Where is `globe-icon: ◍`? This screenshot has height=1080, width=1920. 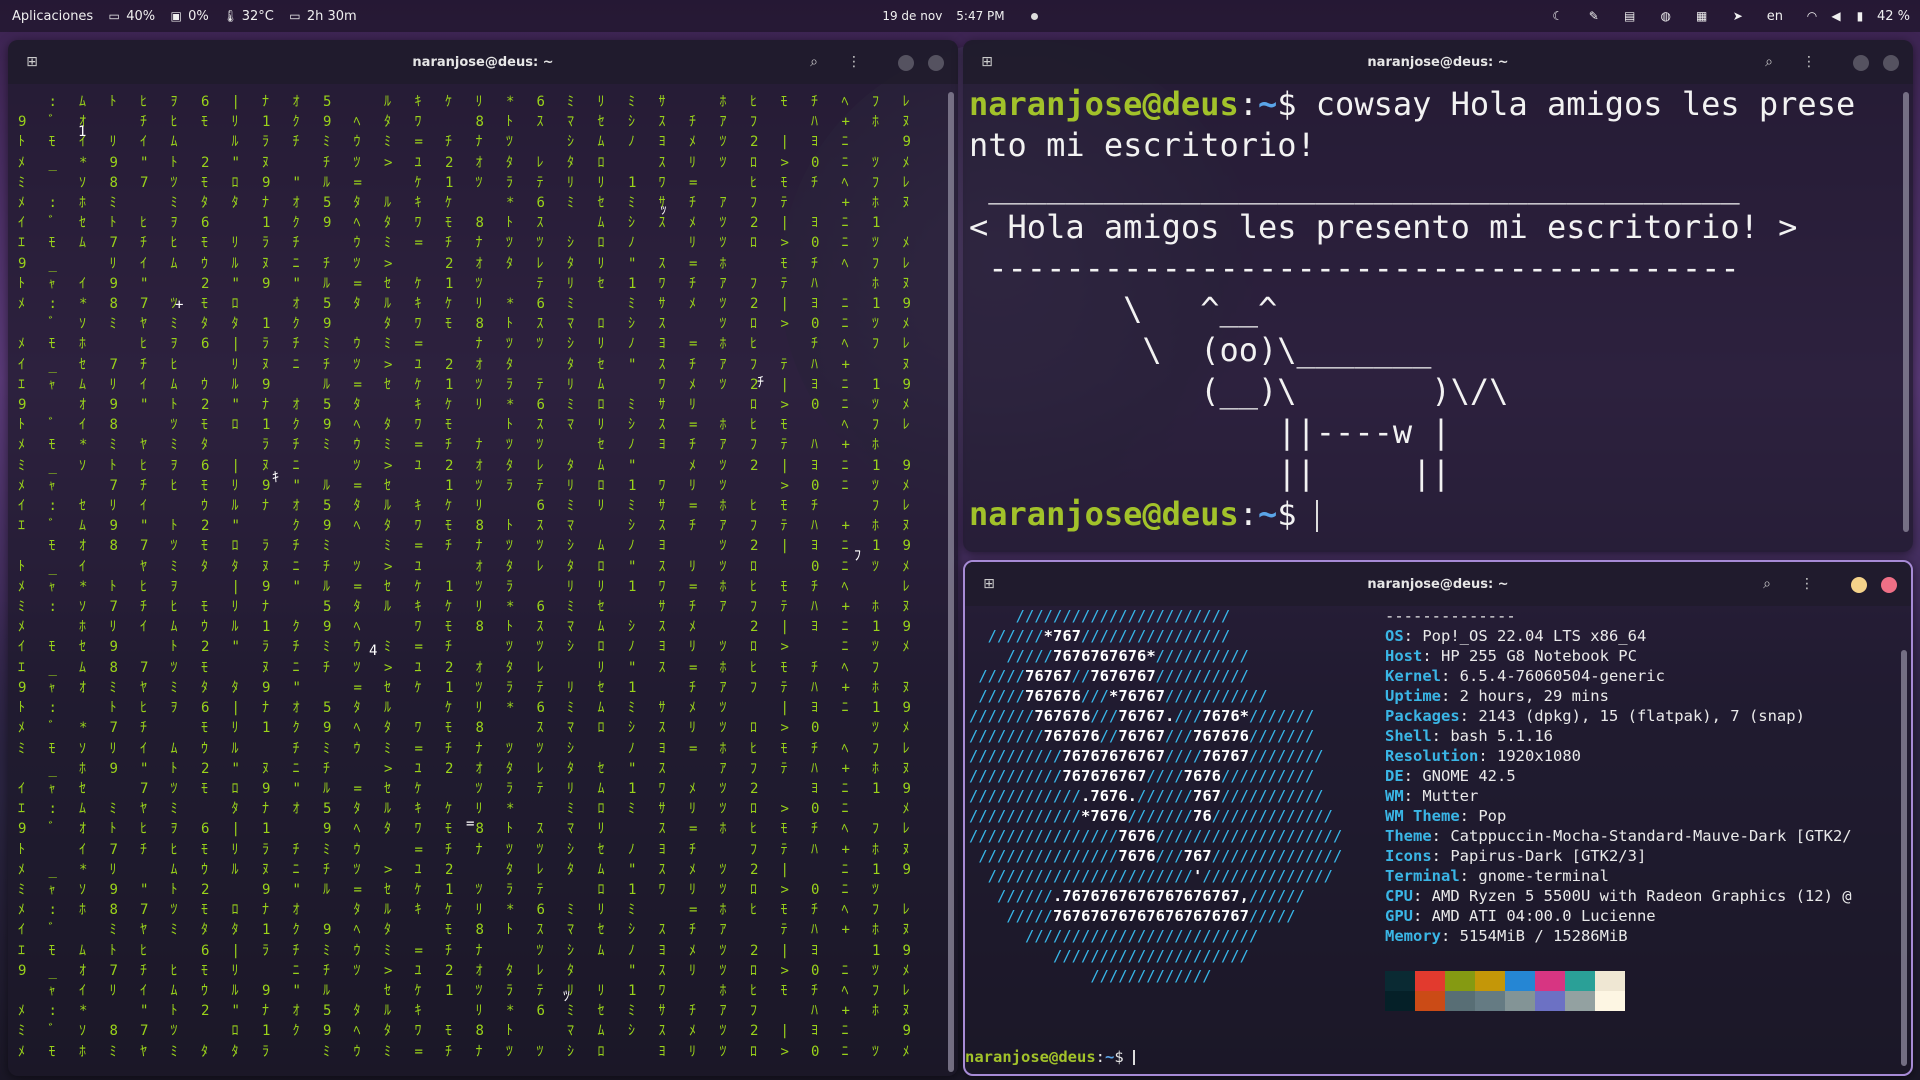 globe-icon: ◍ is located at coordinates (1666, 16).